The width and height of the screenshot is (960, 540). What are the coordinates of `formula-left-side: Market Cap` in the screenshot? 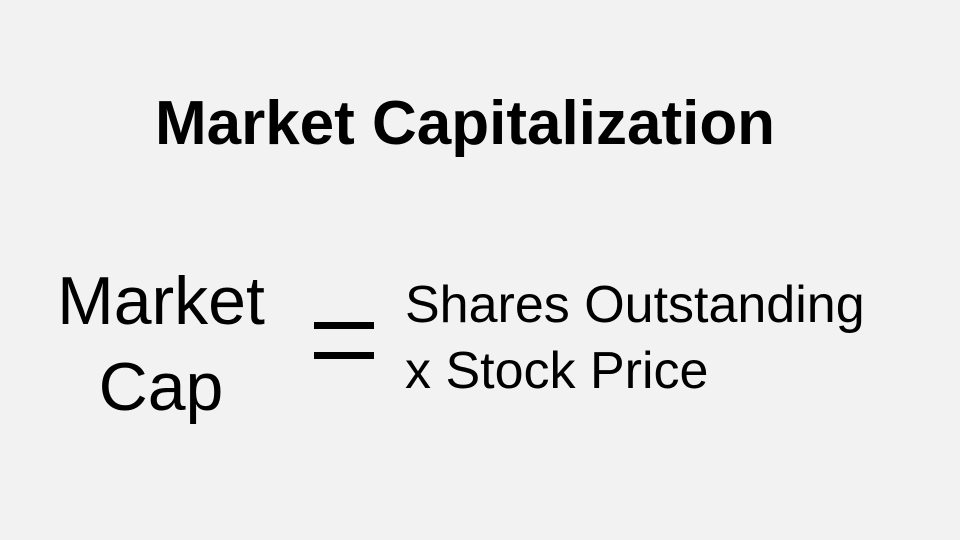 It's located at (161, 344).